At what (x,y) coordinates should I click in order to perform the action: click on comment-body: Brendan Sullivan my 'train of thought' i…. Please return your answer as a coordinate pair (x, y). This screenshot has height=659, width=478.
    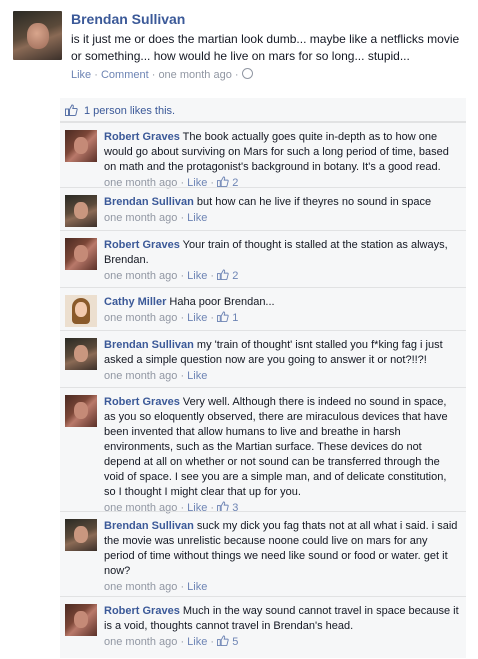
    Looking at the image, I should click on (282, 361).